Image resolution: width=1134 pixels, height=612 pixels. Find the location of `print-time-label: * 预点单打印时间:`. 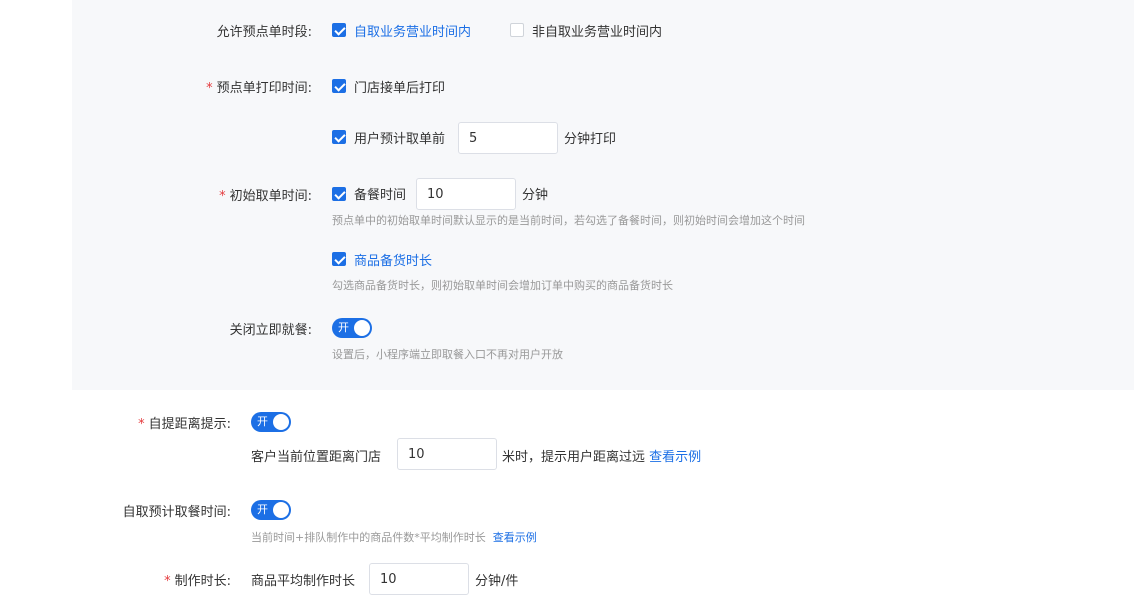

print-time-label: * 预点单打印时间: is located at coordinates (259, 86).